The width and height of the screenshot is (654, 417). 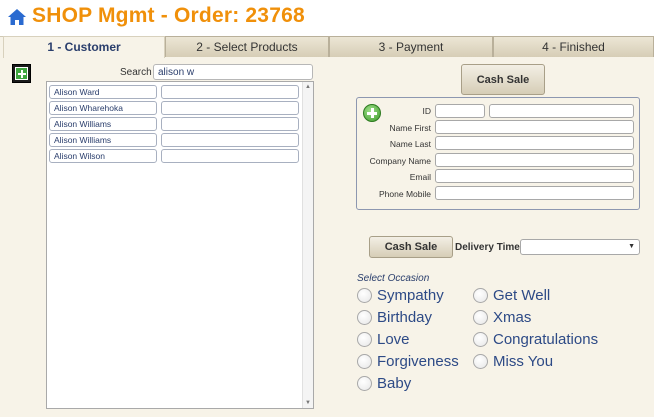 I want to click on list-item: Alison Wilson, so click(x=175, y=156).